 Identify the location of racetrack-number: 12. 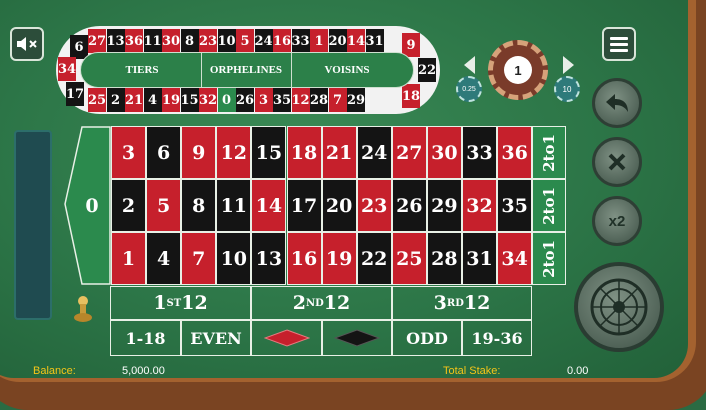
(300, 100).